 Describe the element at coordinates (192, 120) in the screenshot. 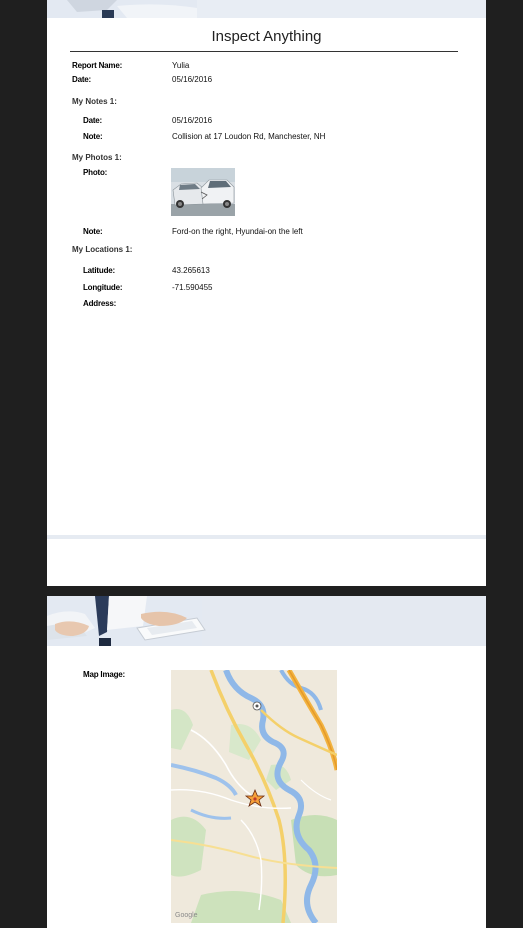

I see `note-date-value: 05/16/2016` at that location.